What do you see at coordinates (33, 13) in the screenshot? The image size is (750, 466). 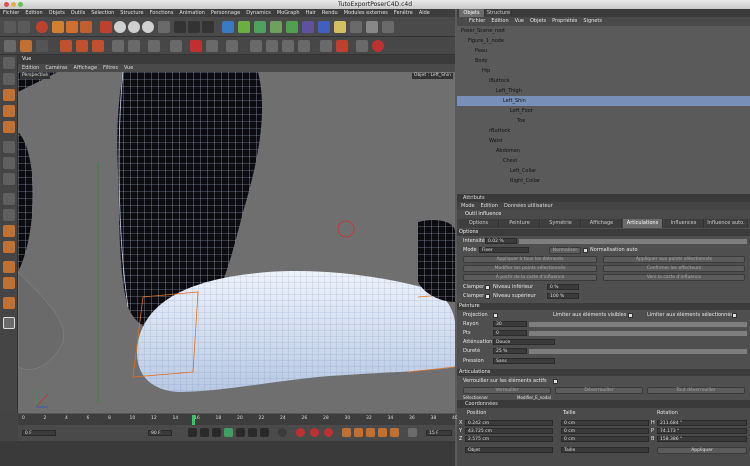 I see `menu-edition: Edition` at bounding box center [33, 13].